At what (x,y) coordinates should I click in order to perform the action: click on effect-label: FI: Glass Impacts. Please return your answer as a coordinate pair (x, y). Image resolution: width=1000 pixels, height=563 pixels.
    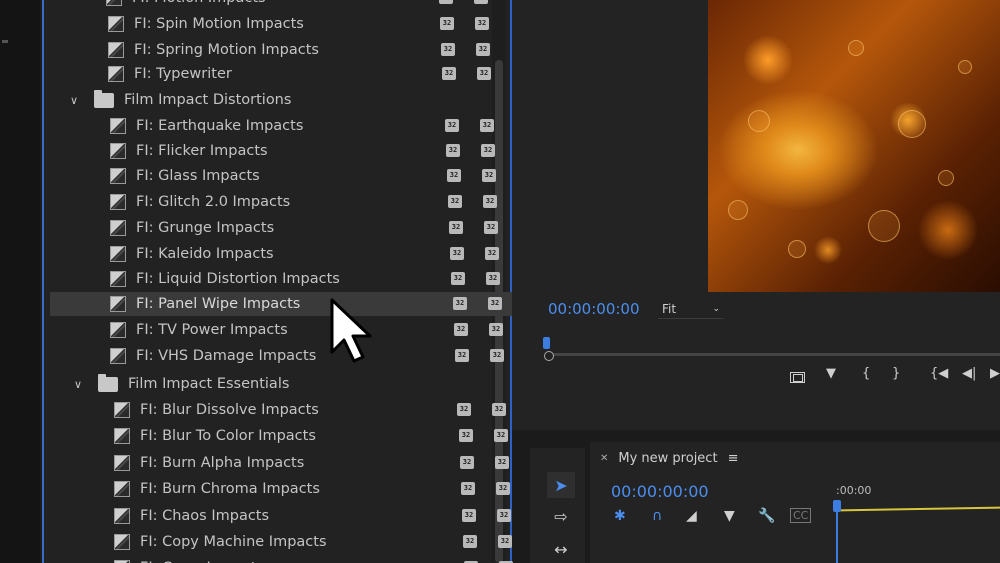
    Looking at the image, I should click on (198, 176).